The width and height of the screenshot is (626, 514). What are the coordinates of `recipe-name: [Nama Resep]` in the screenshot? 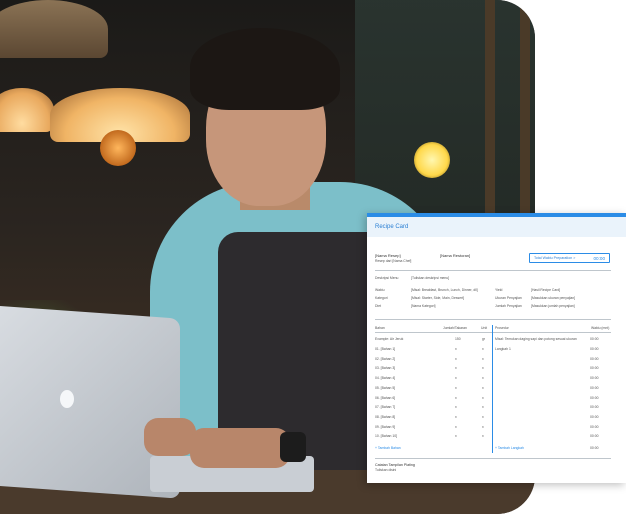 It's located at (388, 255).